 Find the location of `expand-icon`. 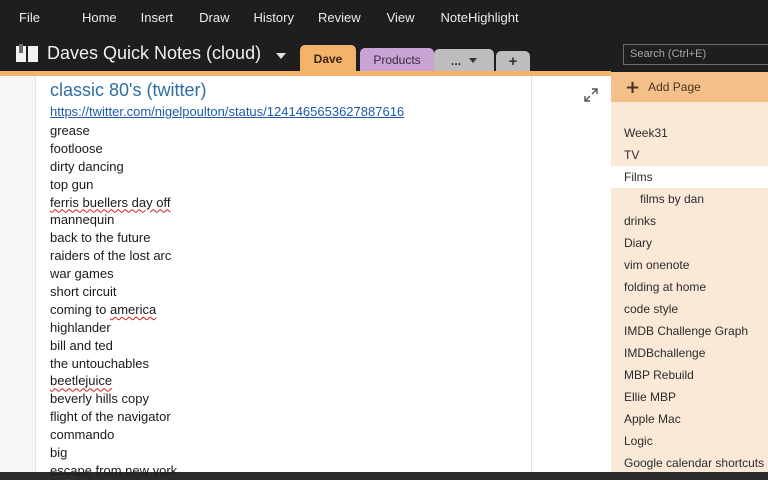

expand-icon is located at coordinates (591, 95).